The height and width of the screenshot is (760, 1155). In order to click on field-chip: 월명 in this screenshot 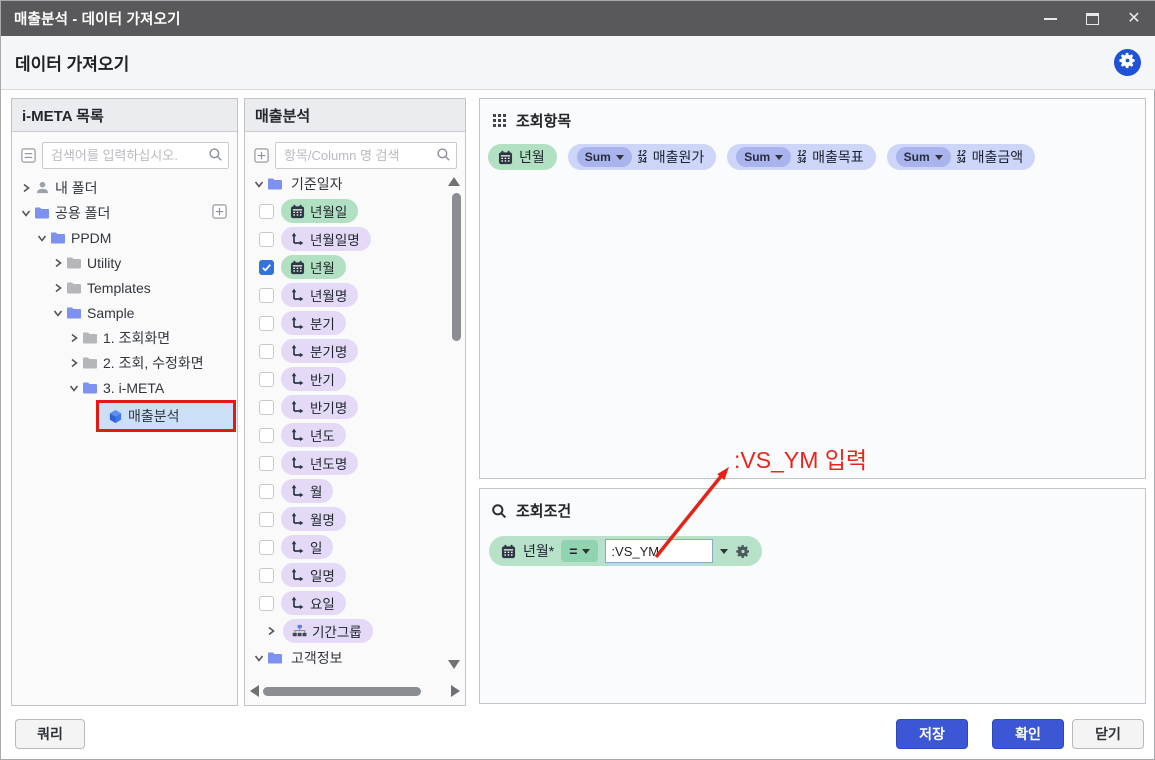, I will do `click(313, 519)`.